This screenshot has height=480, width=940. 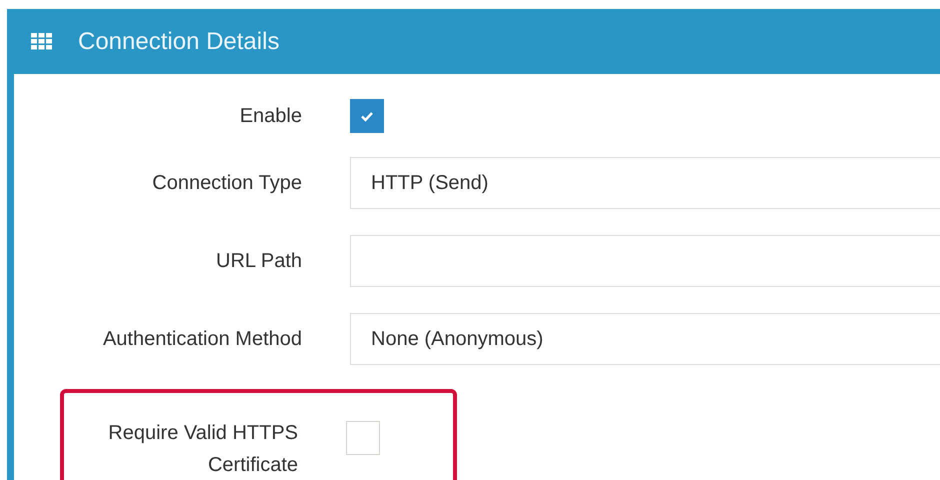 I want to click on field-label: Enable, so click(x=270, y=116).